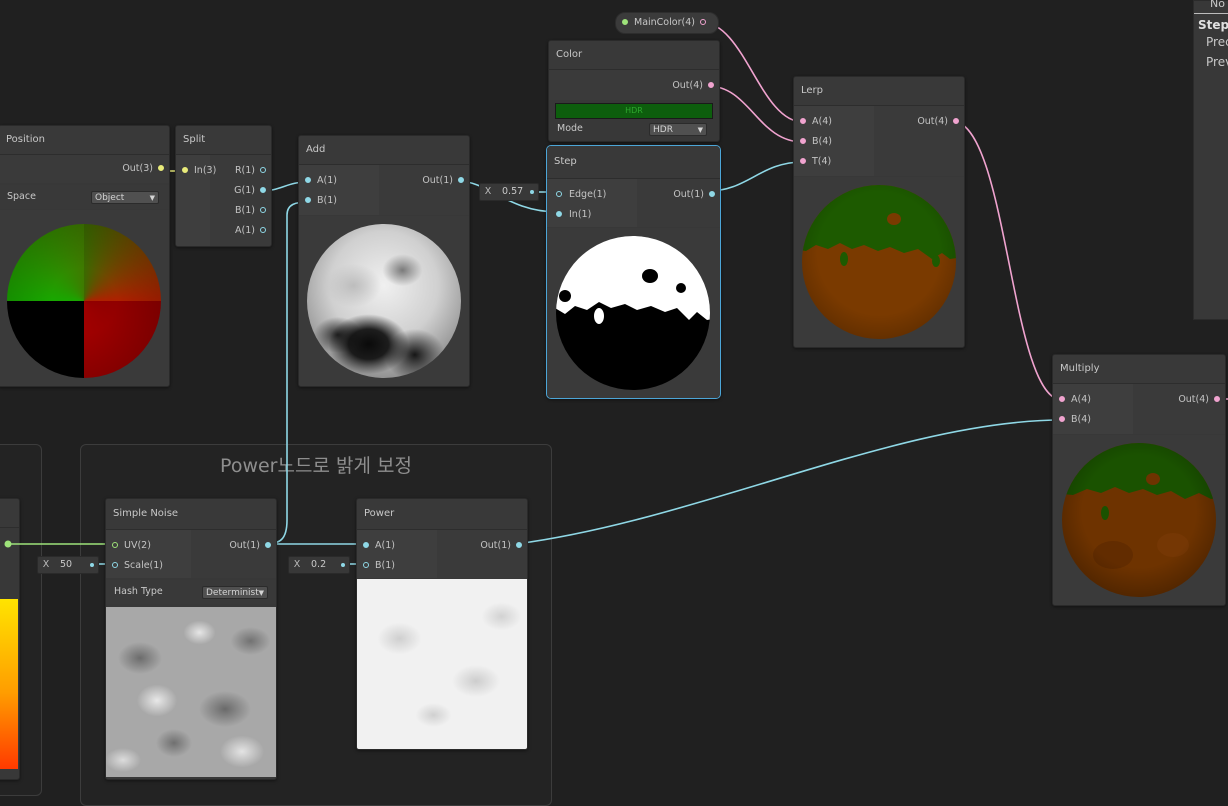 The width and height of the screenshot is (1228, 806). I want to click on step-edge-value: X 0.57, so click(509, 192).